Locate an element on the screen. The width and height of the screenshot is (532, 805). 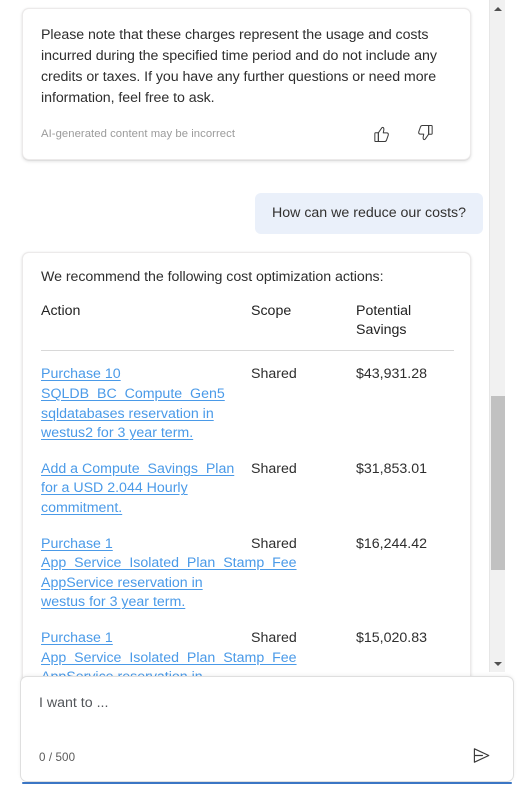
assistant-card-footer: AI-generated content may be incorrect is located at coordinates (246, 136).